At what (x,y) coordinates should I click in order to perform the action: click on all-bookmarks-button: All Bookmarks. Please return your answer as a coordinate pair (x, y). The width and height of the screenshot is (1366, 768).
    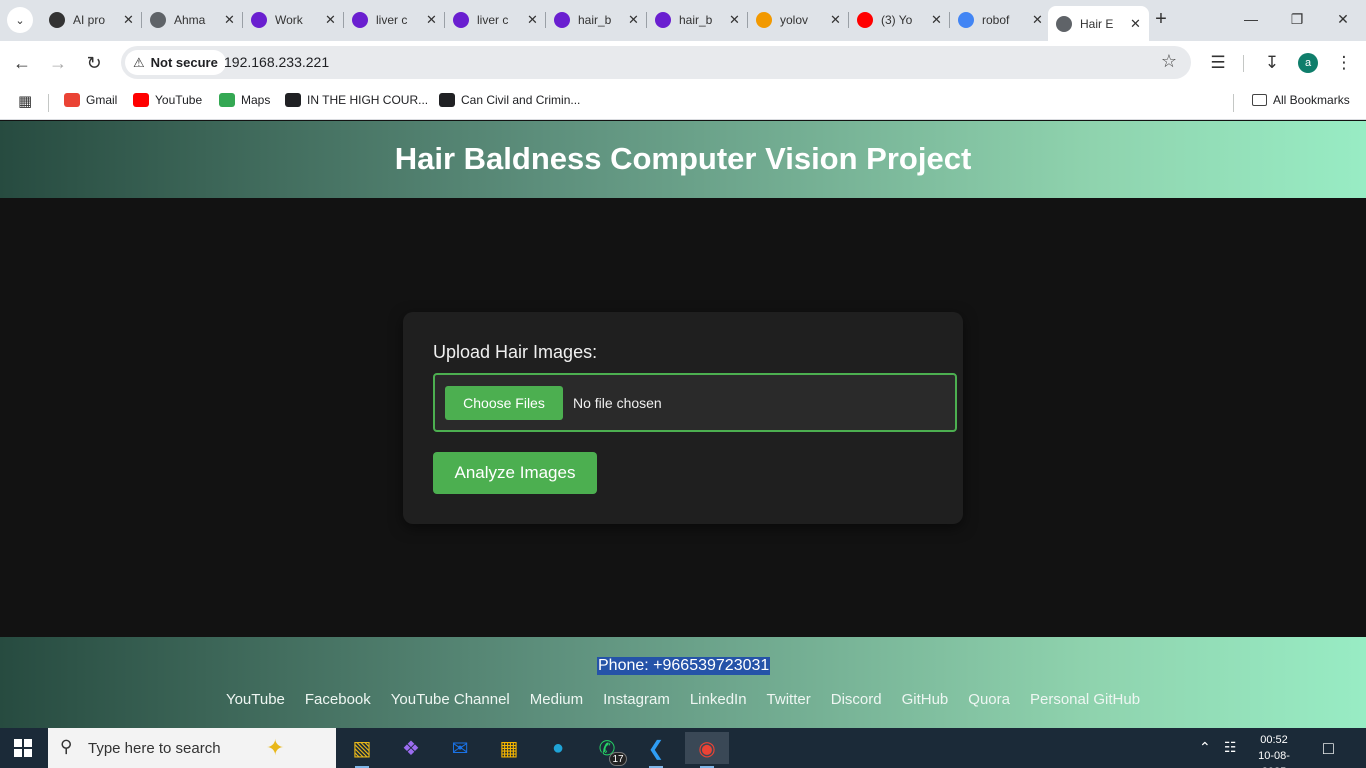
    Looking at the image, I should click on (1301, 100).